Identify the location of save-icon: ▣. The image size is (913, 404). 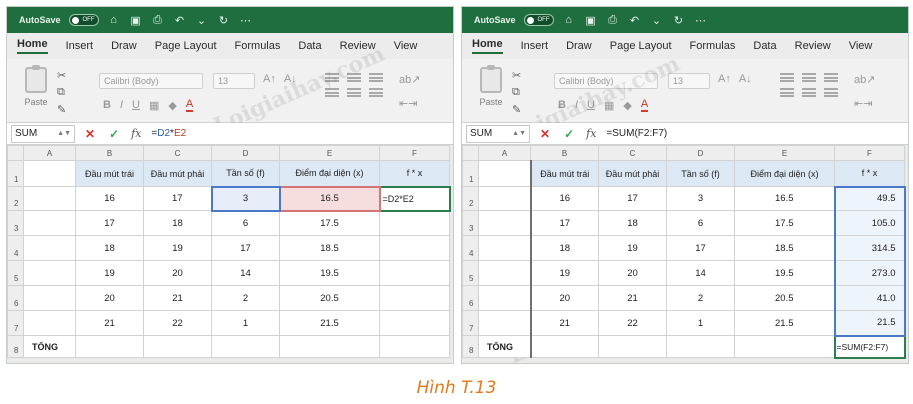
(136, 20).